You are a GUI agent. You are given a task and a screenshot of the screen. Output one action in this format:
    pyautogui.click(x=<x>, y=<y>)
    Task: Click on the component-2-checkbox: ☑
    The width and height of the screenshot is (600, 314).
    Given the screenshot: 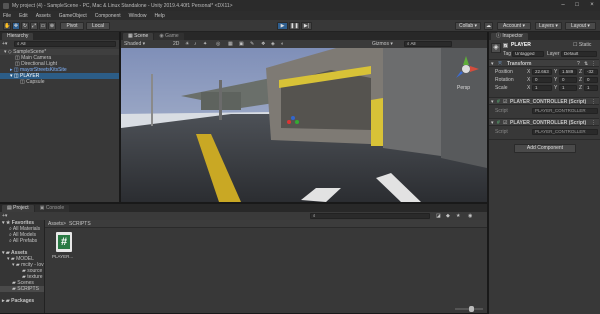 What is the action you would take?
    pyautogui.click(x=505, y=123)
    